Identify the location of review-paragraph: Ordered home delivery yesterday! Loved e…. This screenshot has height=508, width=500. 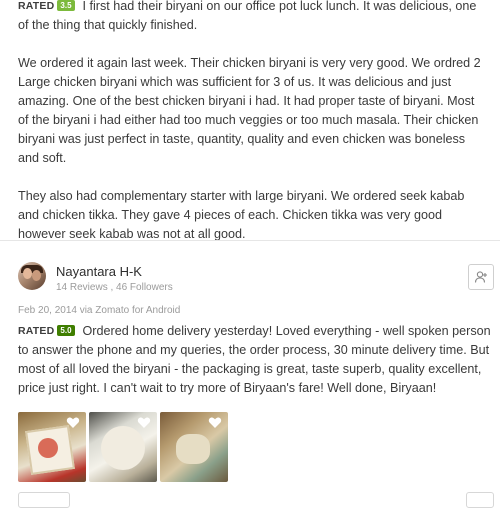
(254, 359).